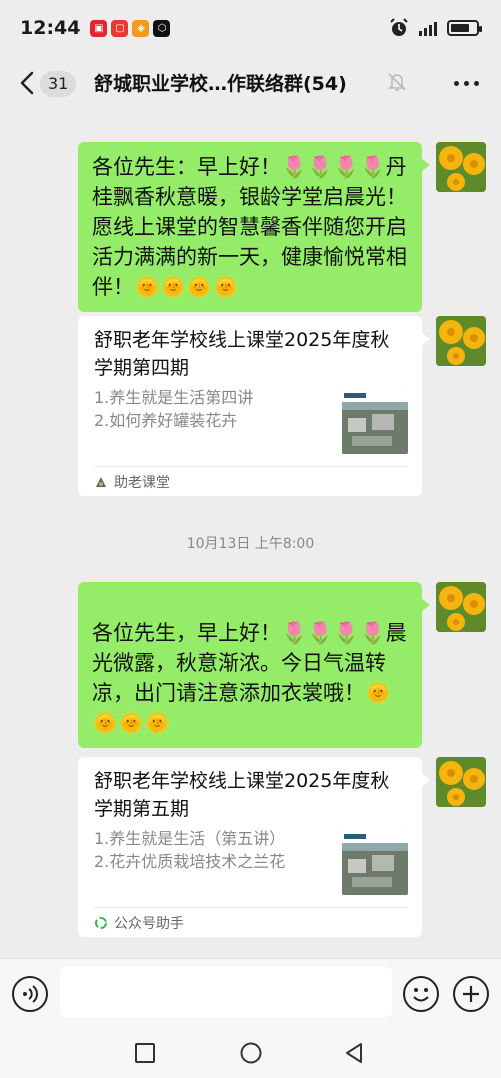  I want to click on emoji-button, so click(421, 994).